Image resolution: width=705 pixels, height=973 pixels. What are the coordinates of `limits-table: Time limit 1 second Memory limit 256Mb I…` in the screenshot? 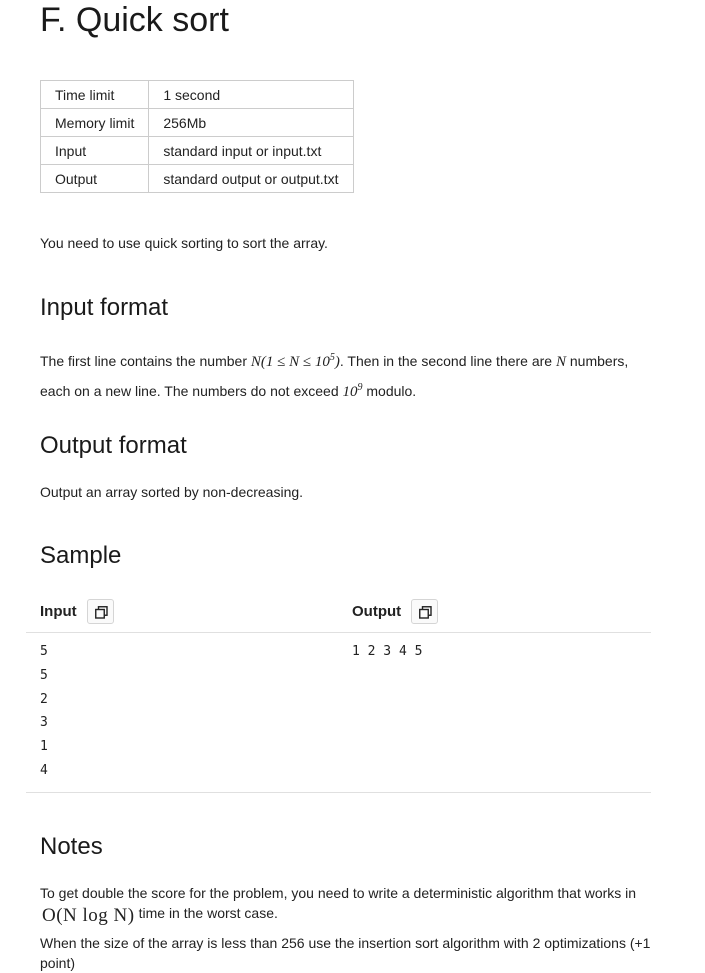 It's located at (197, 136).